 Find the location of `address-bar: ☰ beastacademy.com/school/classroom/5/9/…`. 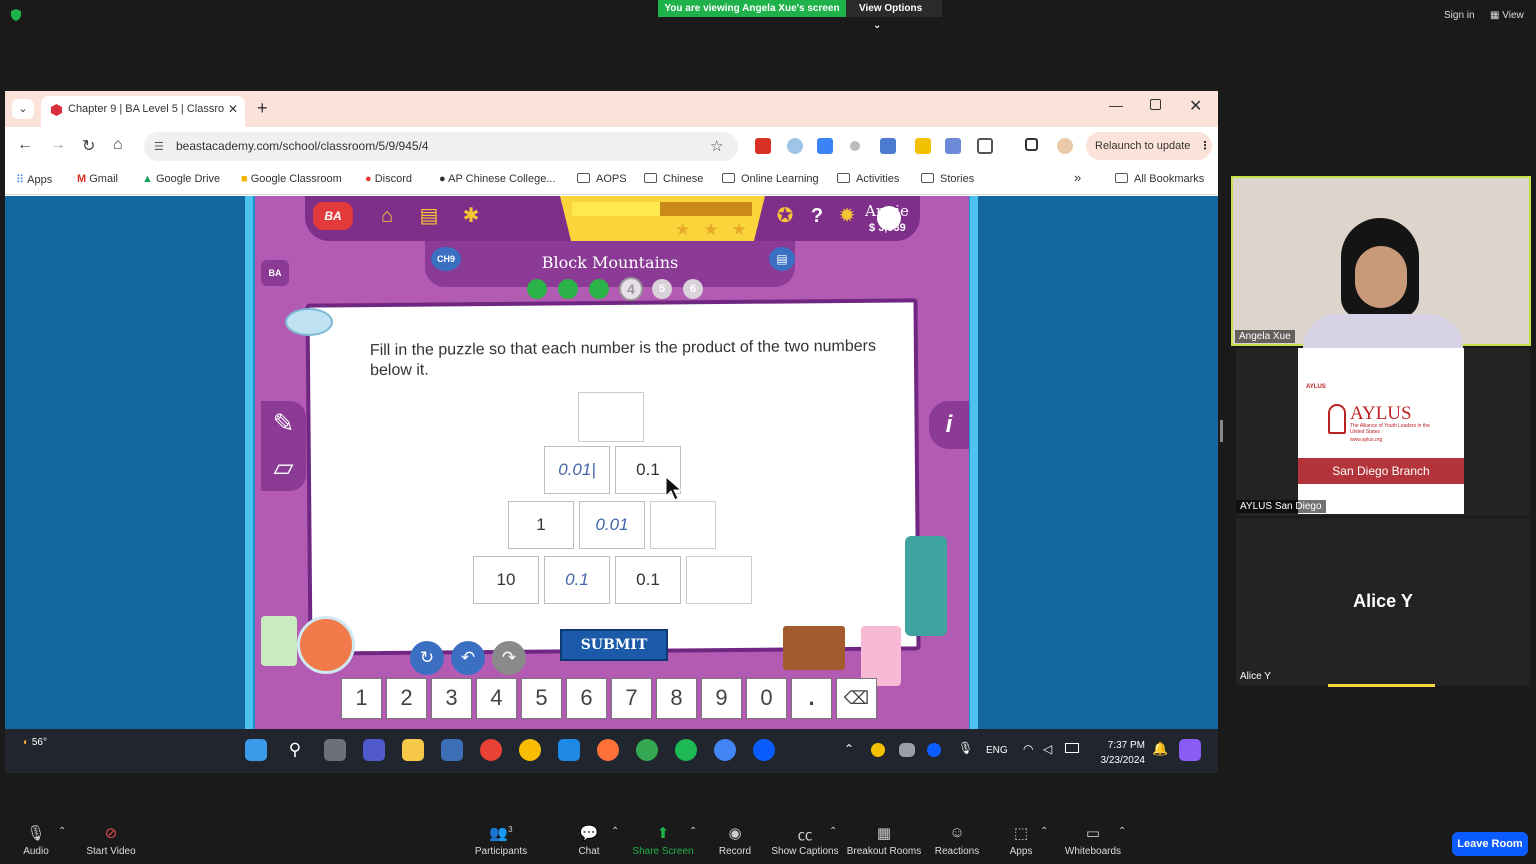

address-bar: ☰ beastacademy.com/school/classroom/5/9/… is located at coordinates (441, 146).